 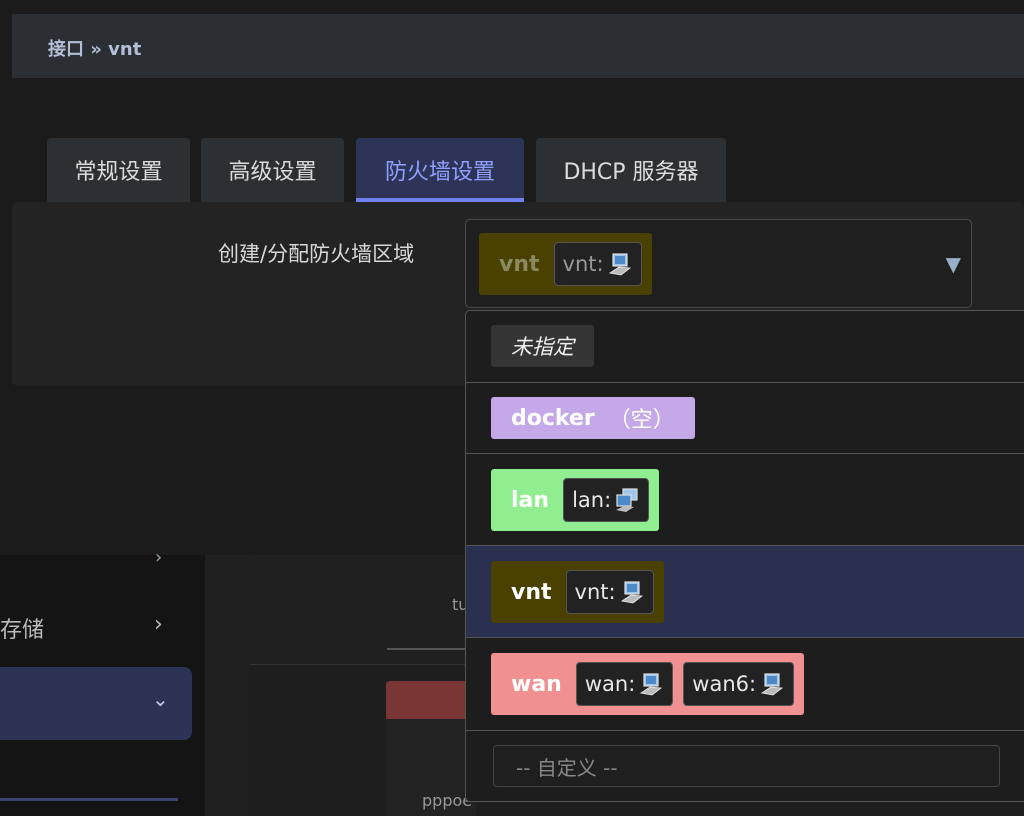 What do you see at coordinates (440, 170) in the screenshot?
I see `tab-firewall: 防火墙设置` at bounding box center [440, 170].